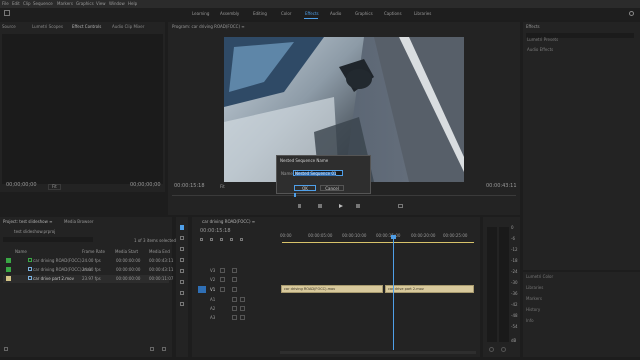 Image resolution: width=640 pixels, height=360 pixels. I want to click on menu-edit: Edit, so click(16, 4).